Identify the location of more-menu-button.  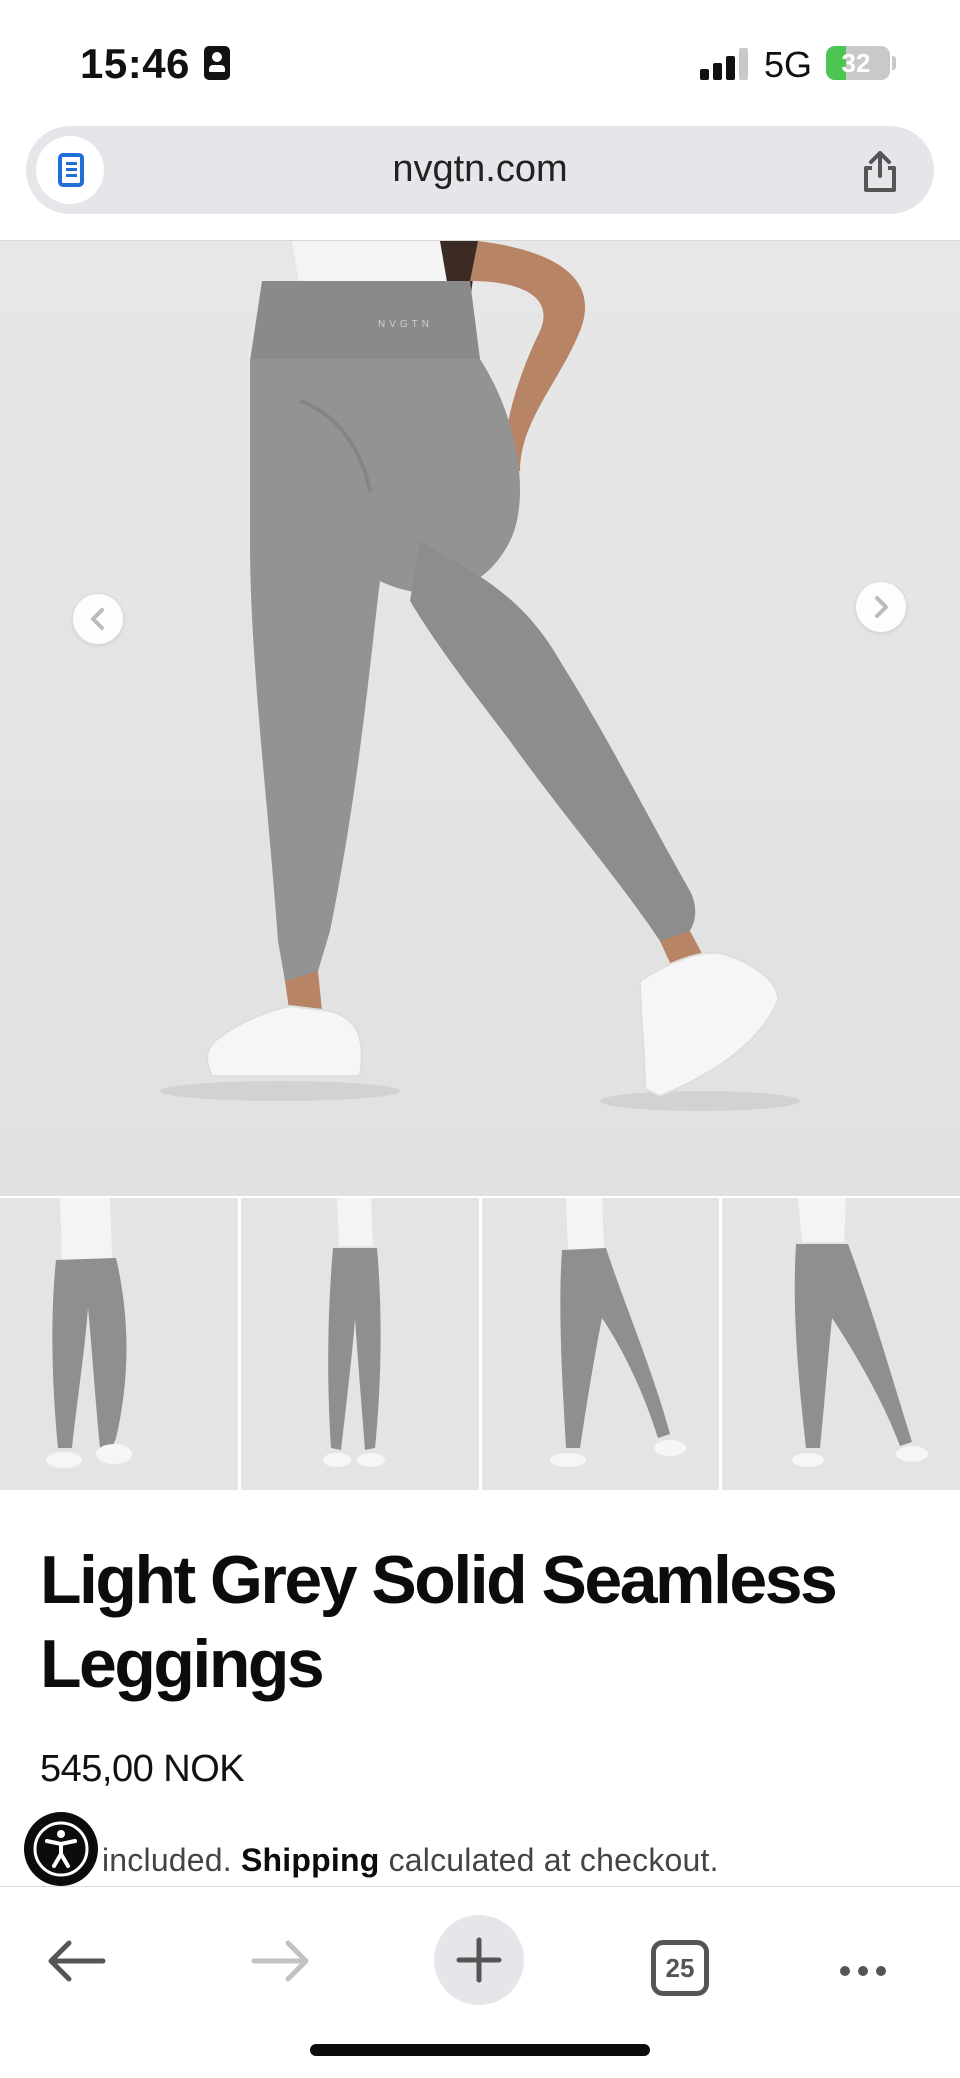
(863, 1962).